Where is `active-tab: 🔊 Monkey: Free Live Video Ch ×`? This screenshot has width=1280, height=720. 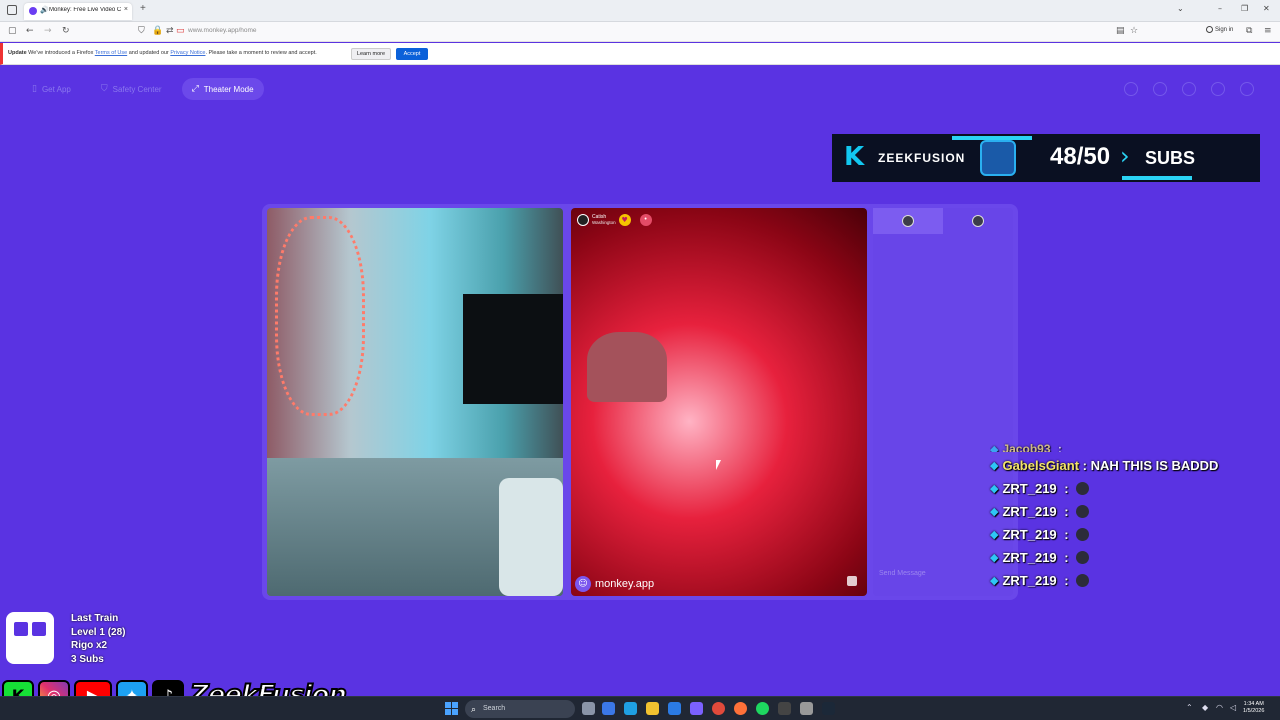
active-tab: 🔊 Monkey: Free Live Video Ch × is located at coordinates (78, 11).